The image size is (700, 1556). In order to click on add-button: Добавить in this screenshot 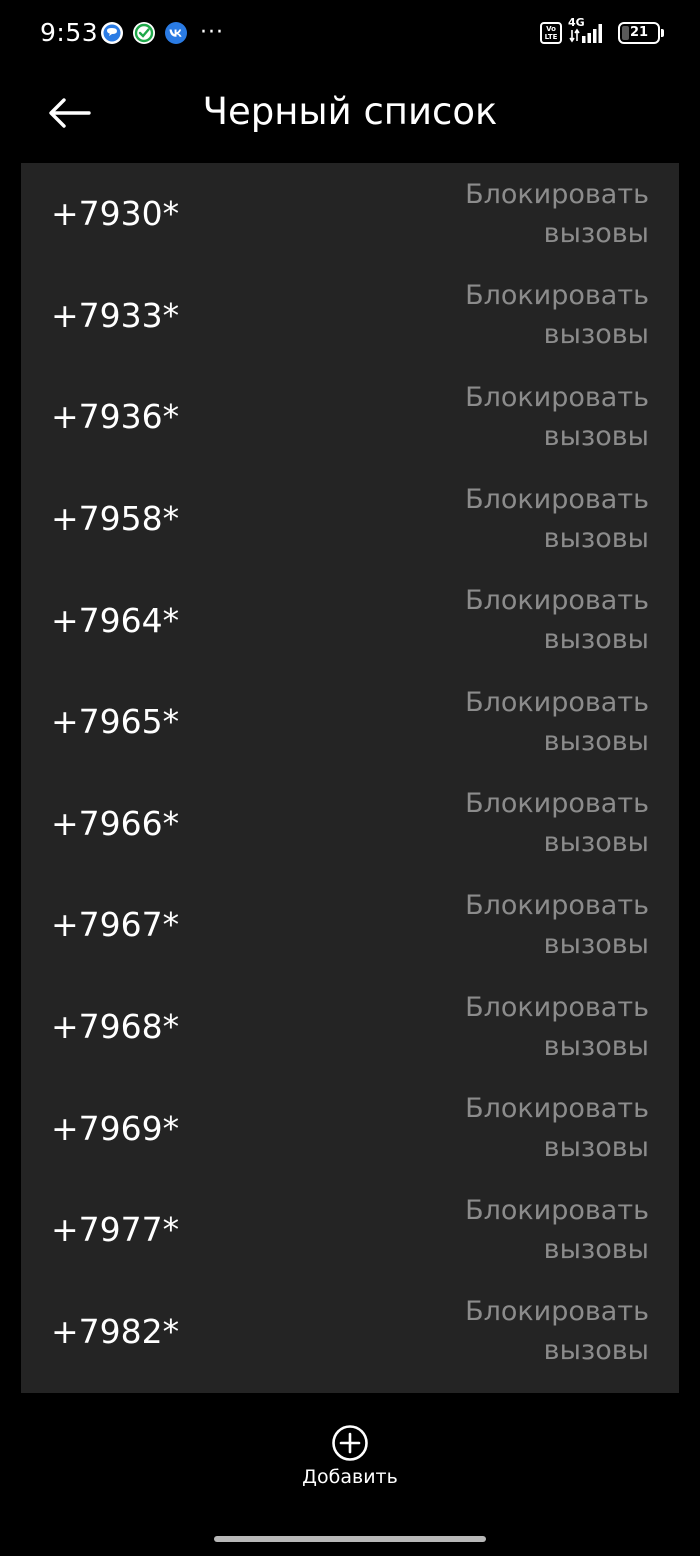, I will do `click(350, 1462)`.